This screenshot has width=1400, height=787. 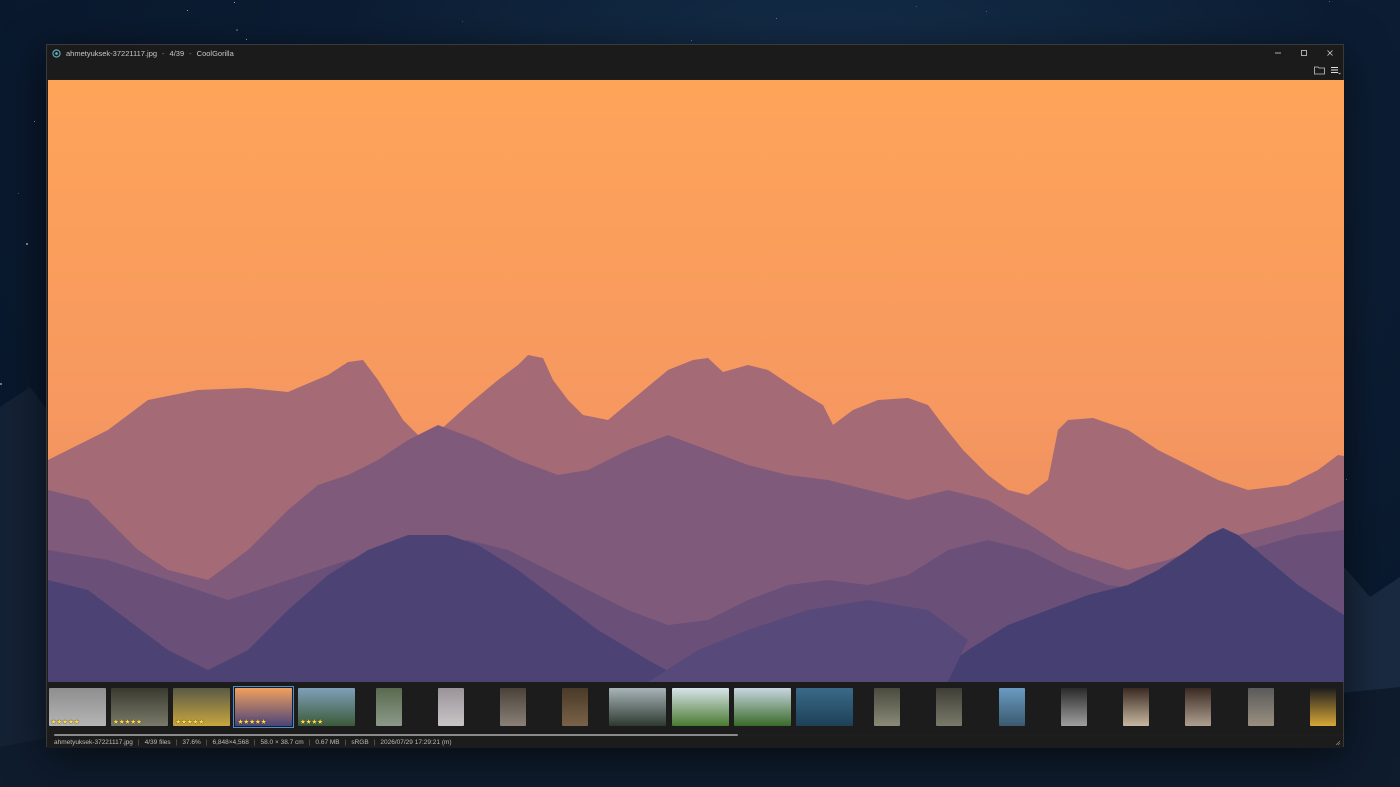 What do you see at coordinates (282, 742) in the screenshot?
I see `status-print-size: 58.0 × 38.7 cm` at bounding box center [282, 742].